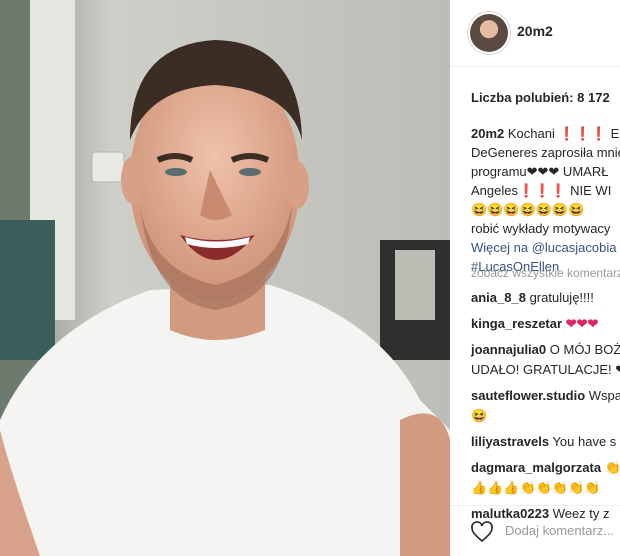 The width and height of the screenshot is (620, 556). I want to click on view-all-comments-link: zobacz wszystkie komentarze, so click(545, 273).